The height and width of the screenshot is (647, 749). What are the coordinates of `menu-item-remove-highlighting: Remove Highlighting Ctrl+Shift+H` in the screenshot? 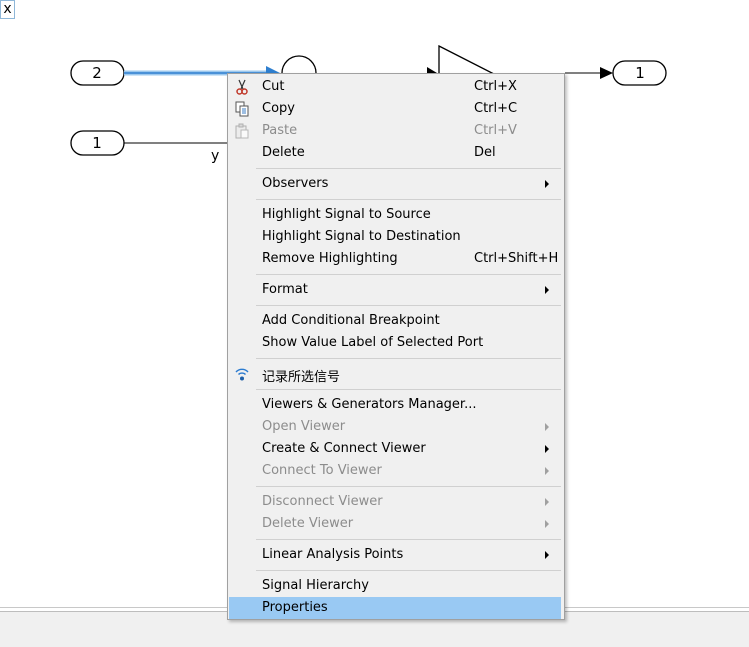 It's located at (395, 259).